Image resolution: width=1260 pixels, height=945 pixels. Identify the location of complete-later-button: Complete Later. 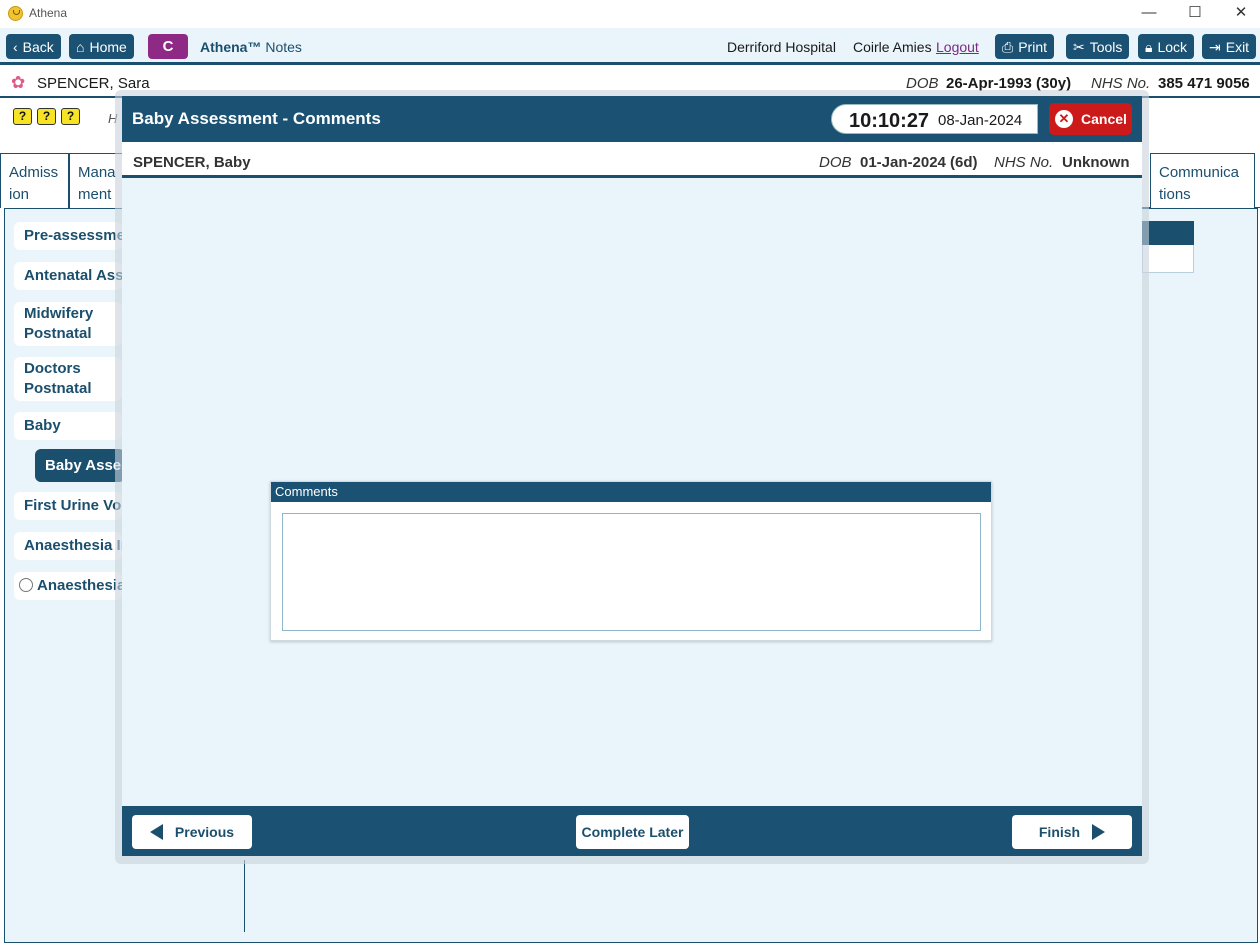
(632, 832).